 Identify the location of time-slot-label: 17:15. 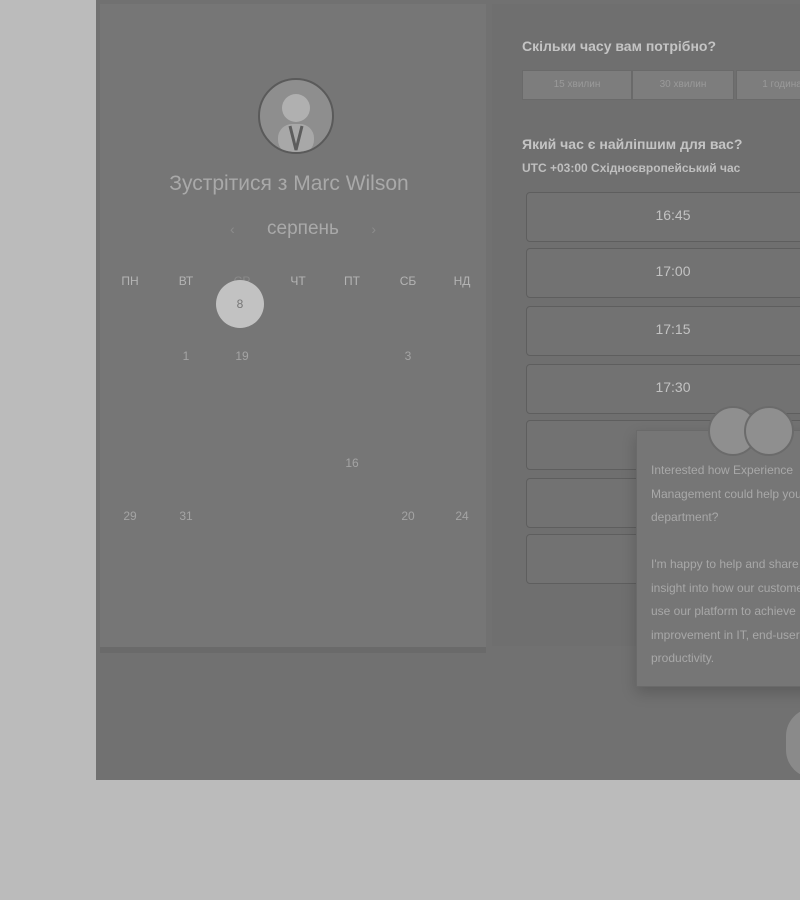
(673, 329).